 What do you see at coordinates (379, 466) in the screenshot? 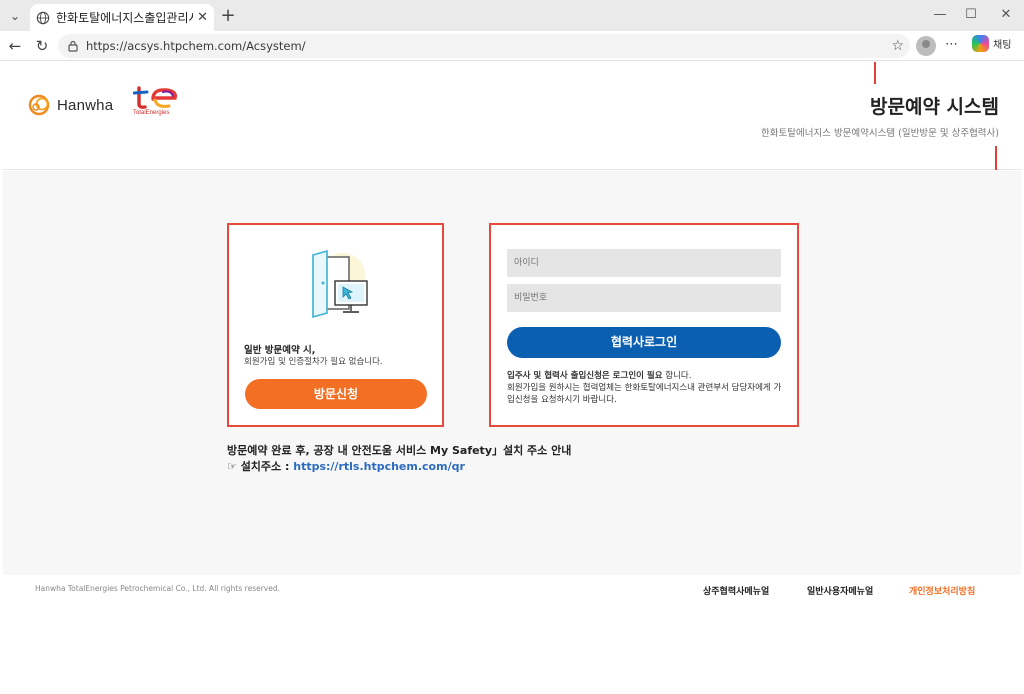
I see `install-url-link: https://rtls.htpchem.com/qr` at bounding box center [379, 466].